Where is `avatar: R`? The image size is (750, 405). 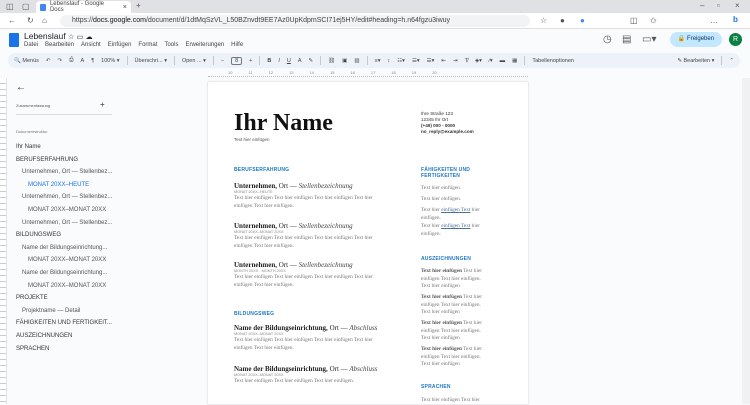
avatar: R is located at coordinates (735, 39).